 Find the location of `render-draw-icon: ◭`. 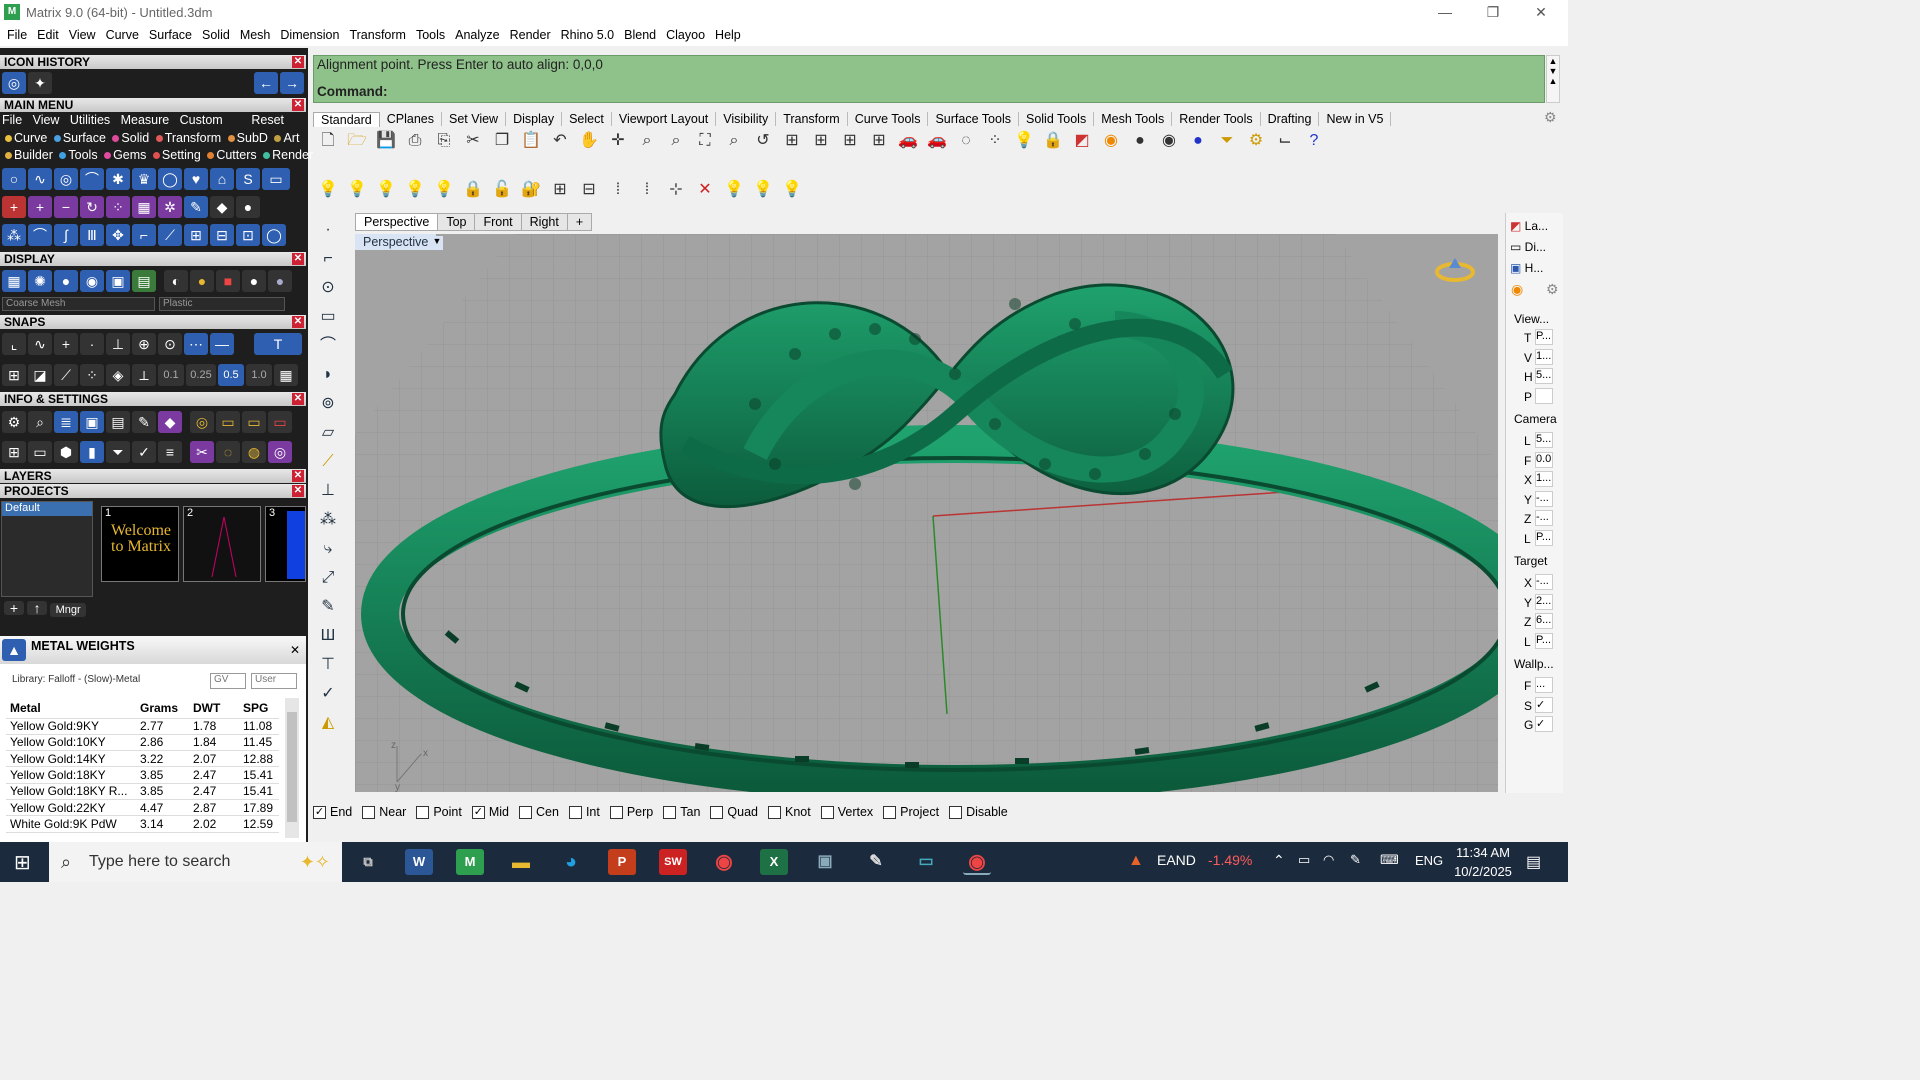

render-draw-icon: ◭ is located at coordinates (328, 723).